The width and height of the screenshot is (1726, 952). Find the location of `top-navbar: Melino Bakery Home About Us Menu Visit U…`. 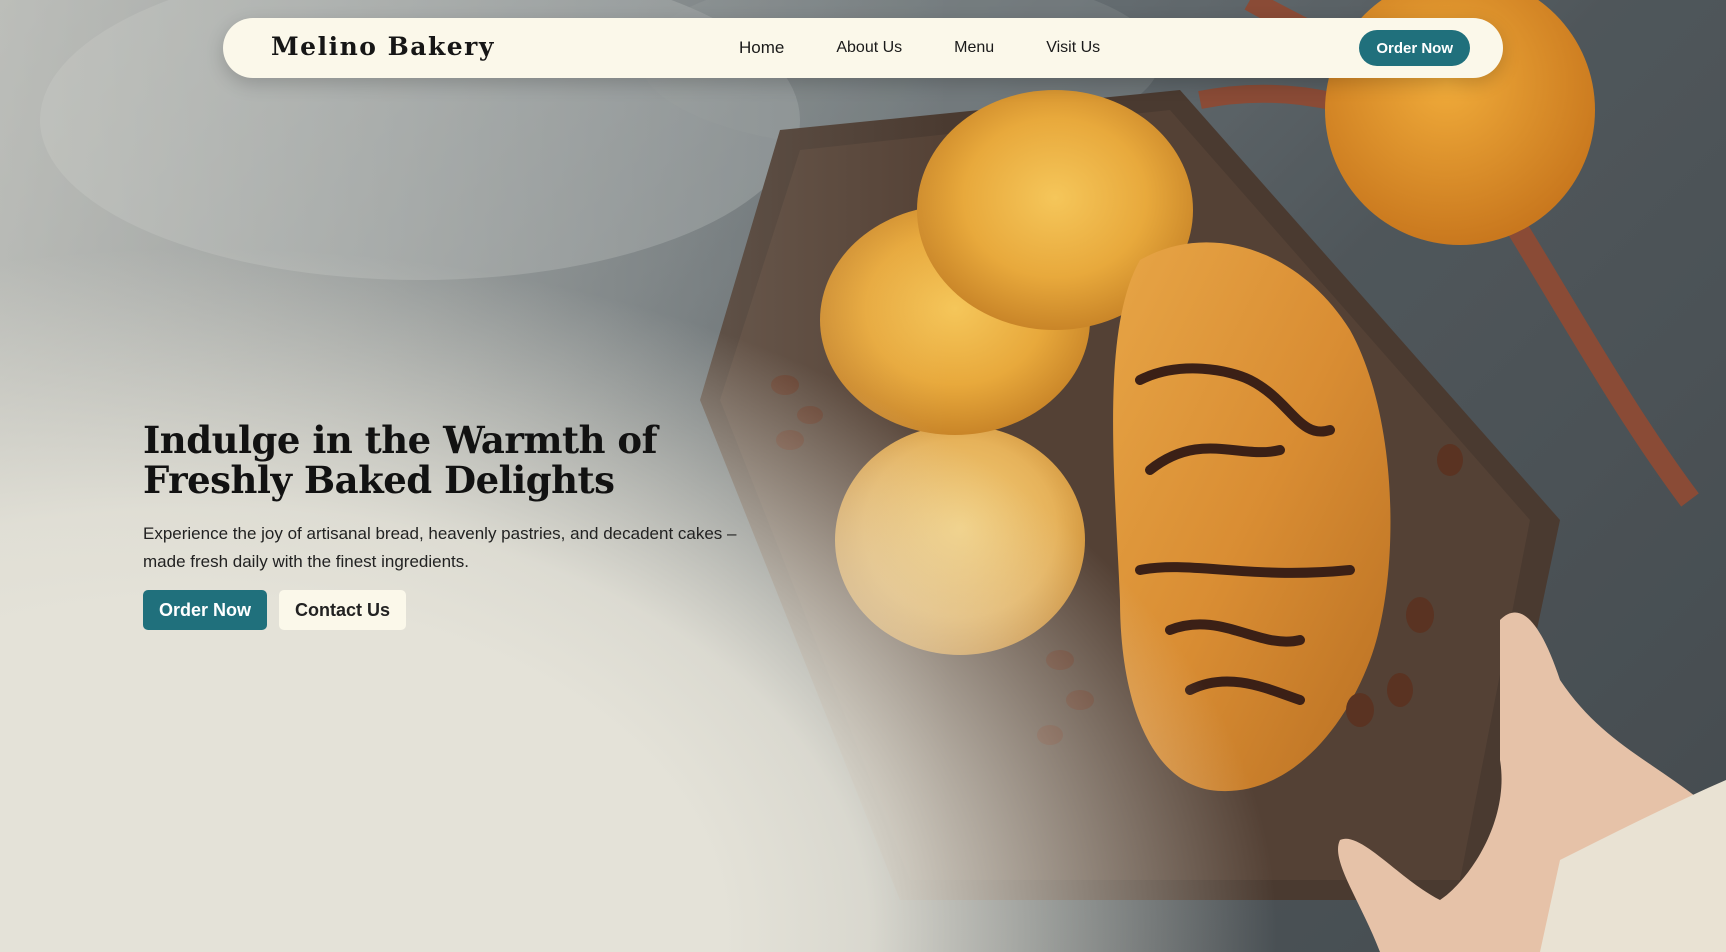

top-navbar: Melino Bakery Home About Us Menu Visit U… is located at coordinates (863, 48).